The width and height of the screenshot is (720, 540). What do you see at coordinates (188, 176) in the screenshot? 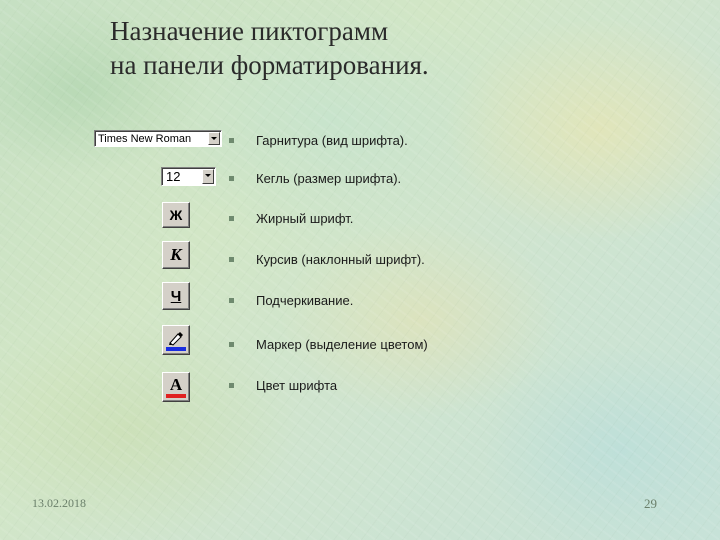
I see `font-size-combobox: 12` at bounding box center [188, 176].